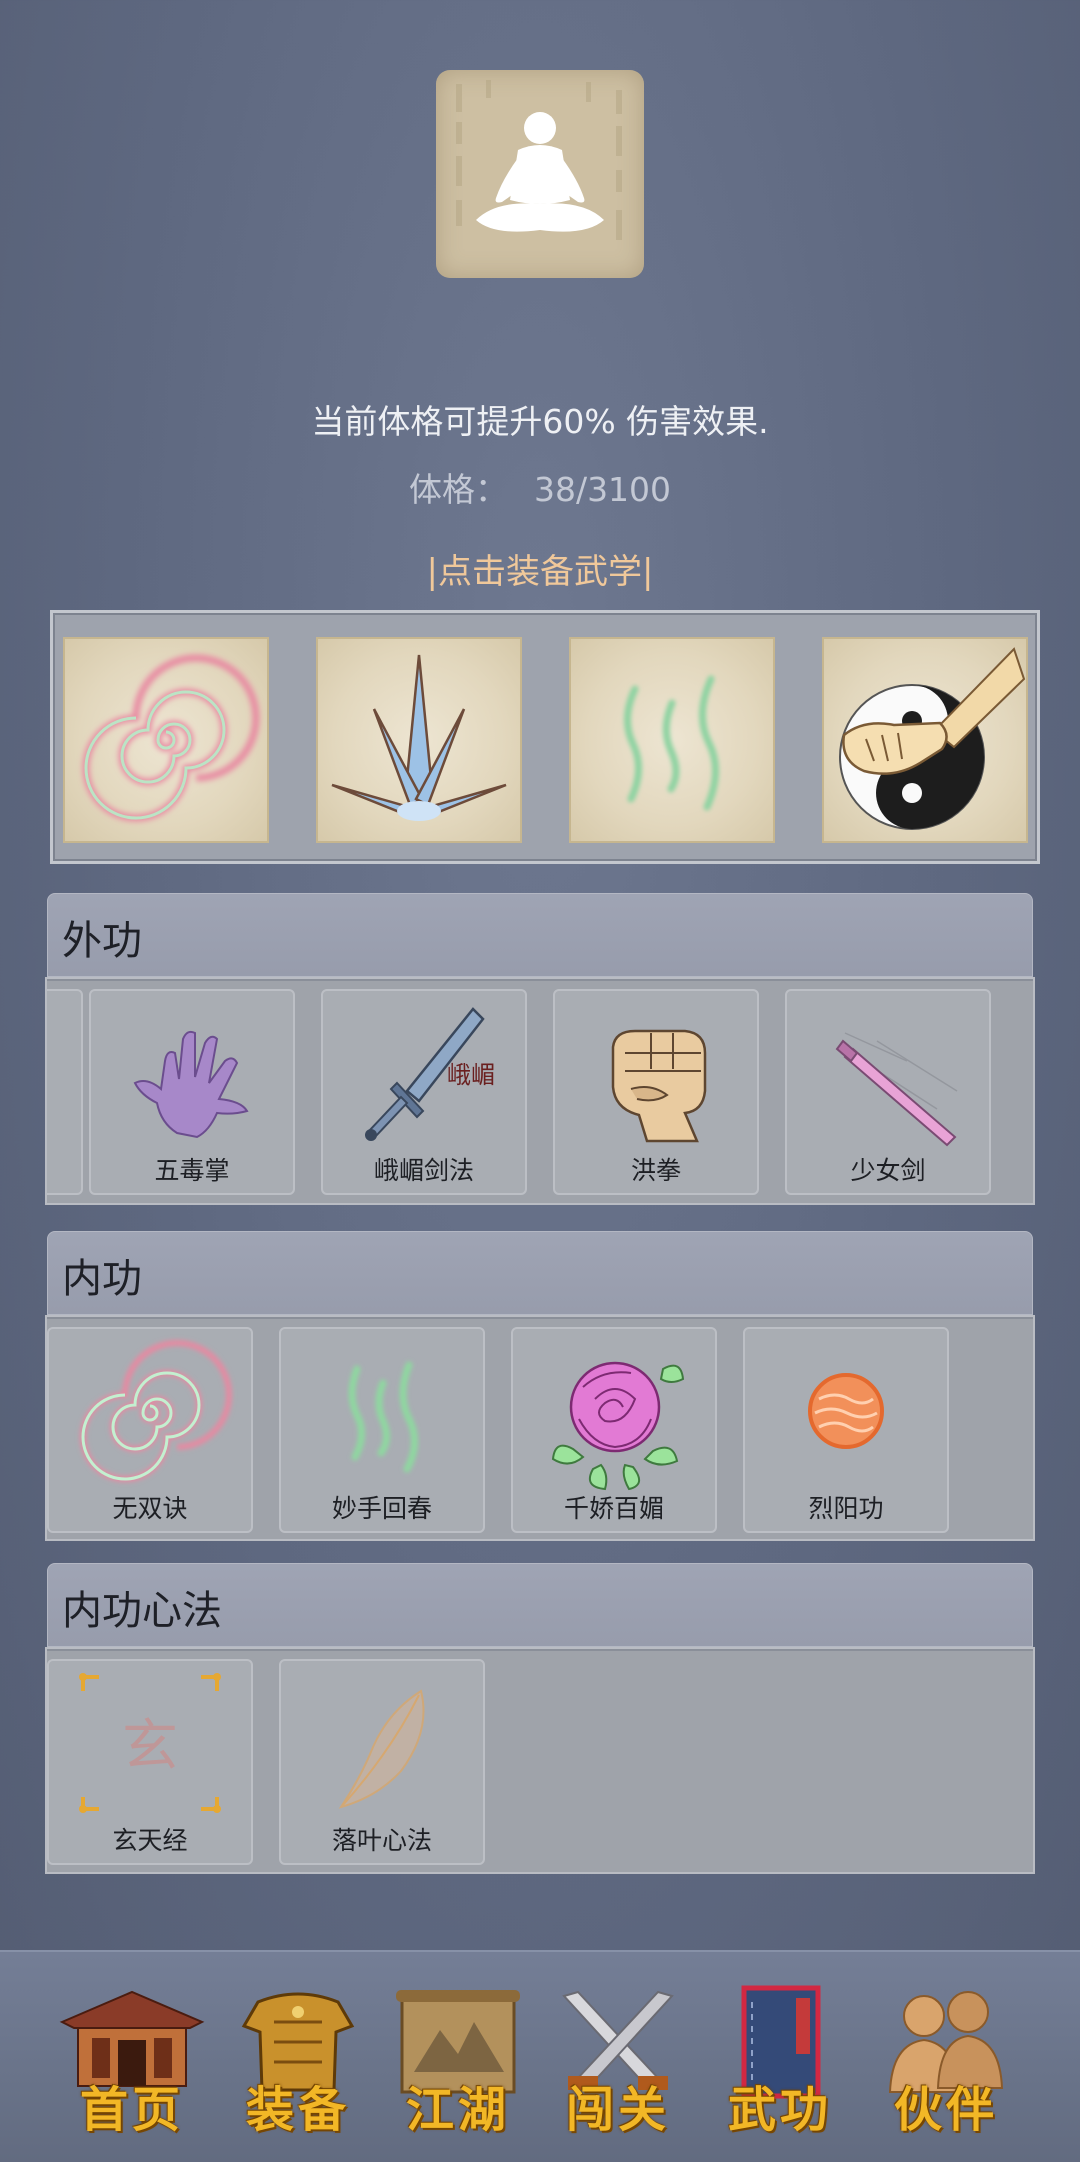 This screenshot has height=2162, width=1080. I want to click on bottom-nav: 首页 装备 江湖 闯关 武功 伙伴, so click(540, 2056).